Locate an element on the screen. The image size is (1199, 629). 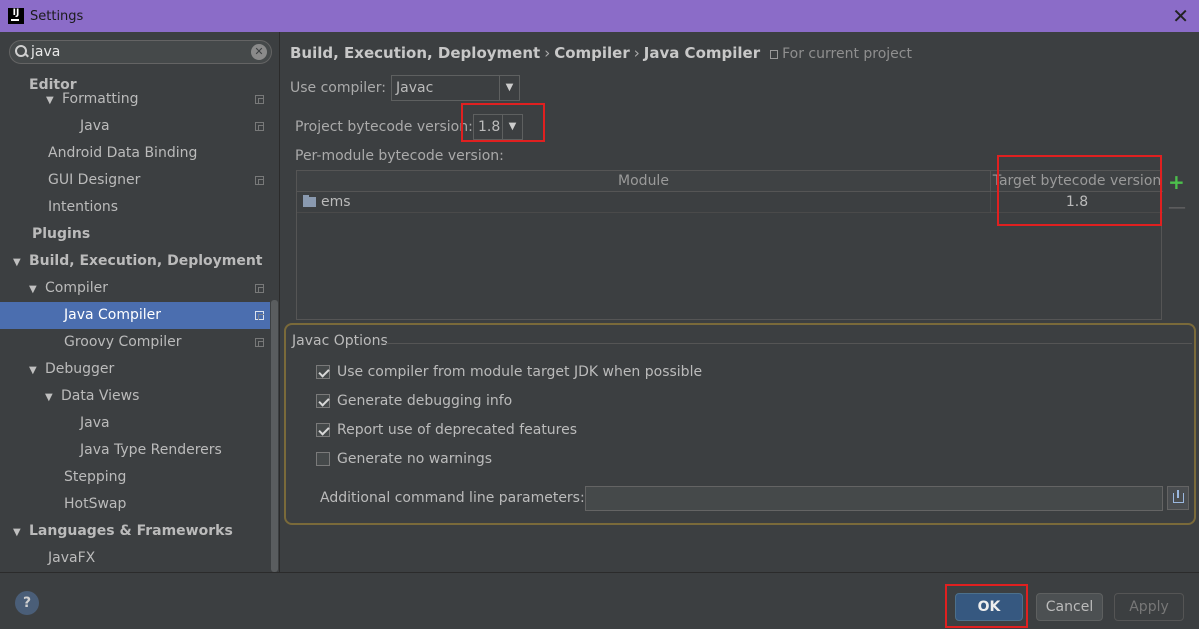
tree-item-android-data-binding: Android Data Binding is located at coordinates (135, 153).